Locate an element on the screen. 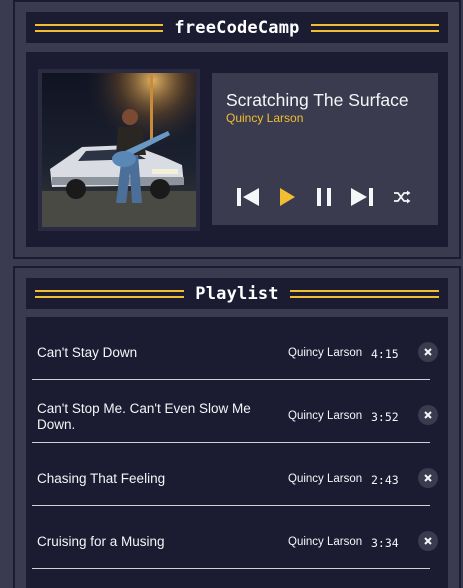  player-header: freeCodeCamp is located at coordinates (237, 27).